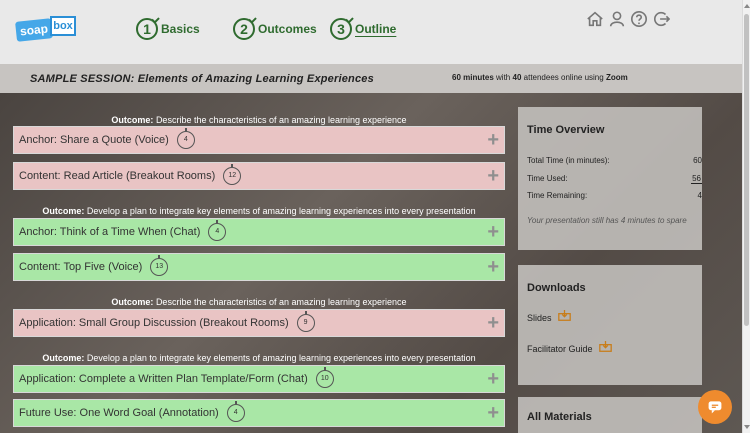  I want to click on facilitator-guide-download: Facilitator Guide, so click(569, 347).